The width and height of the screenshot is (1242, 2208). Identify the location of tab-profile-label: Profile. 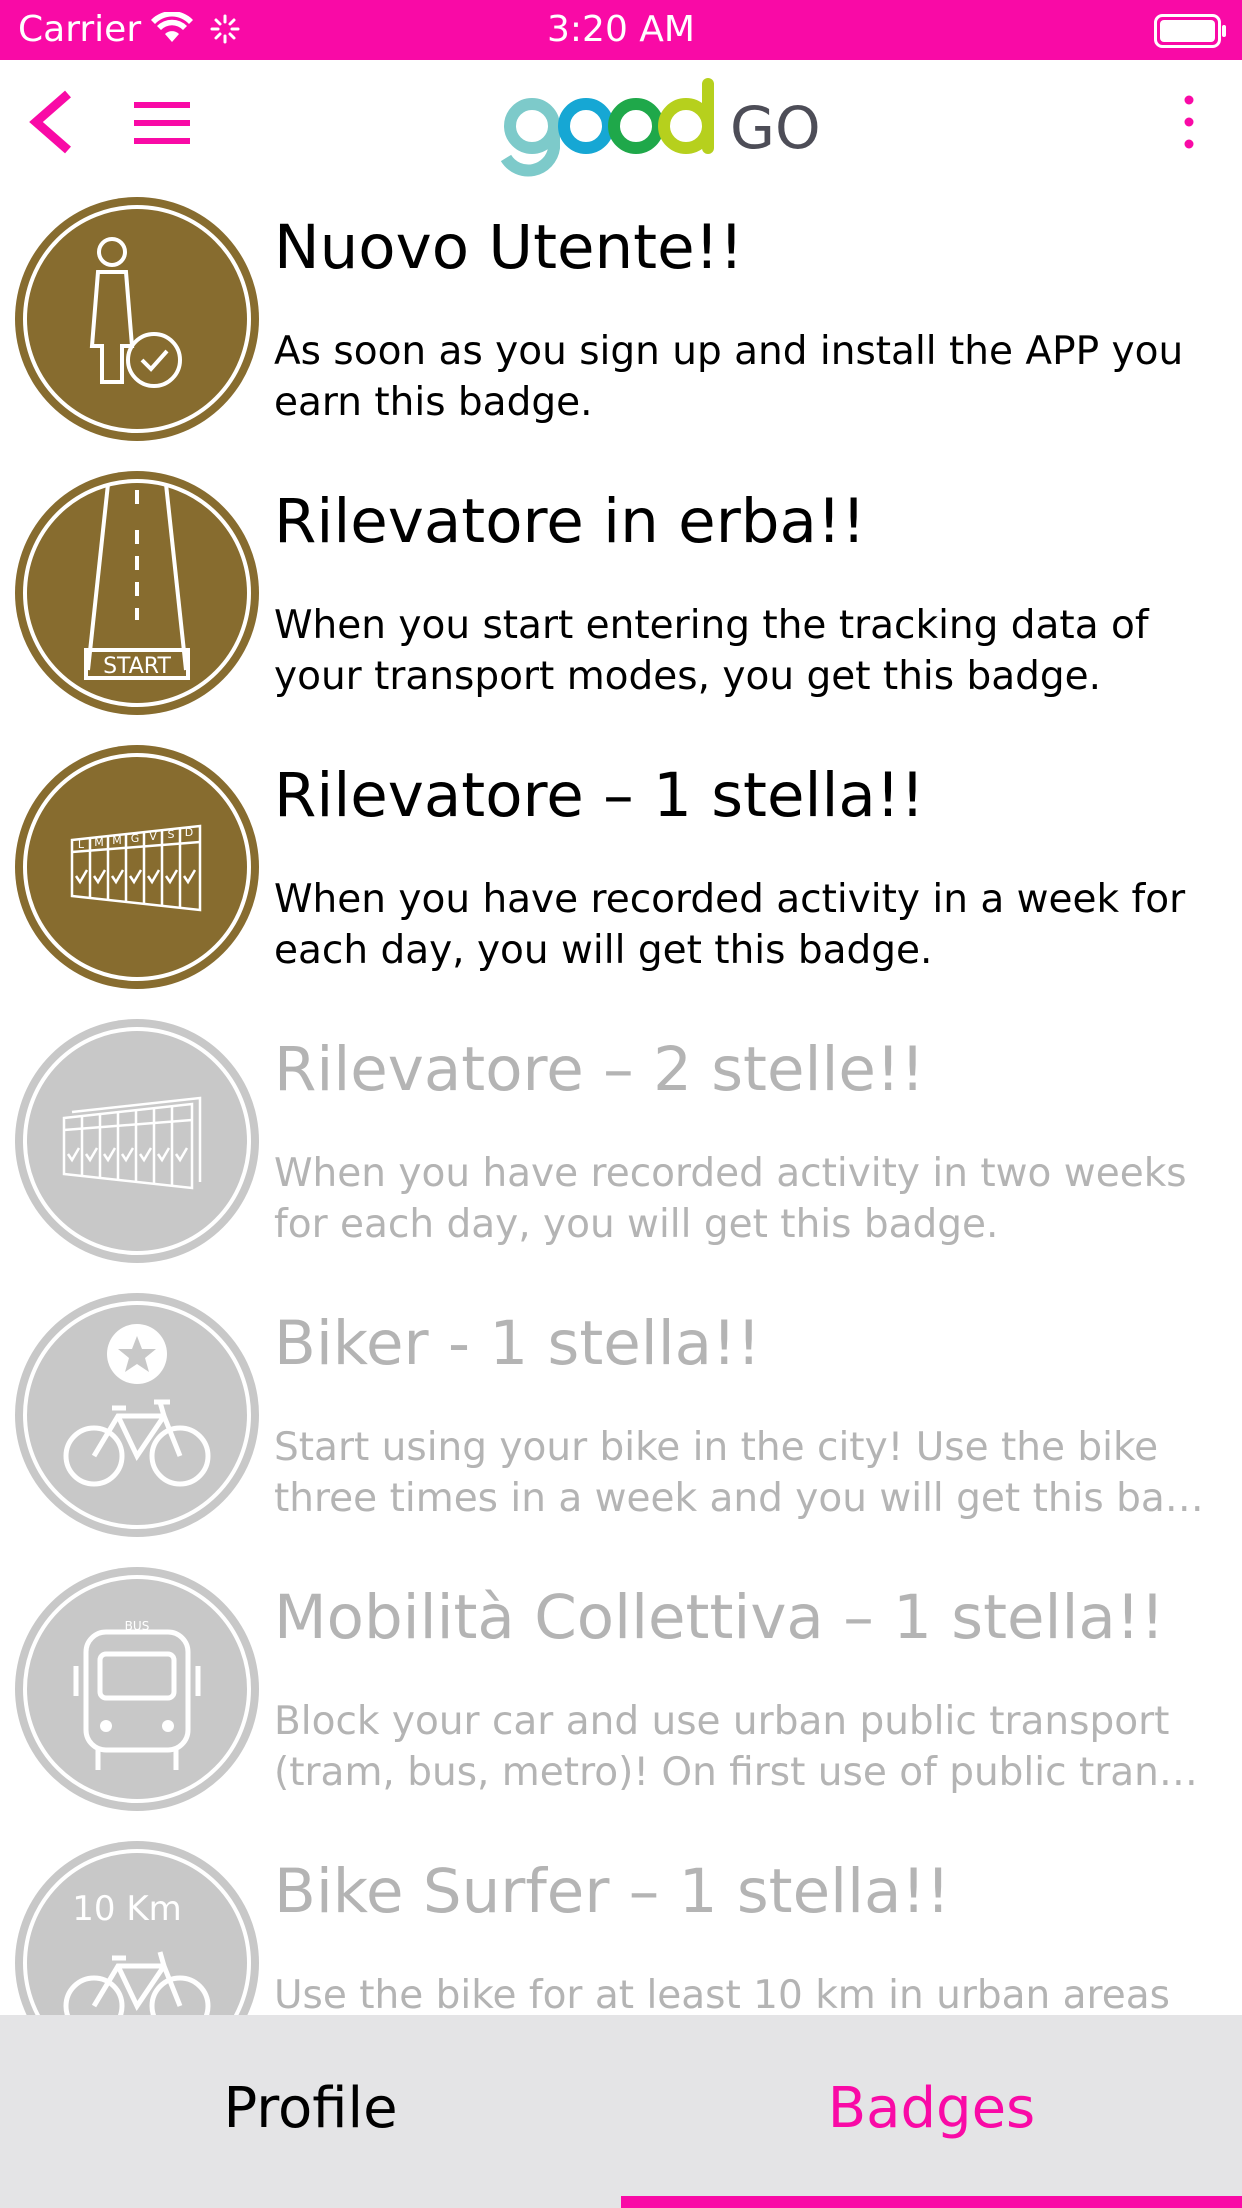
(310, 2108).